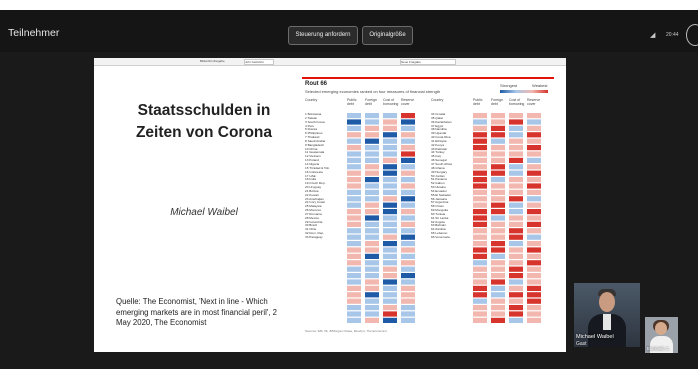  I want to click on share-tab: Bildschirmfreigabe, so click(220, 61).